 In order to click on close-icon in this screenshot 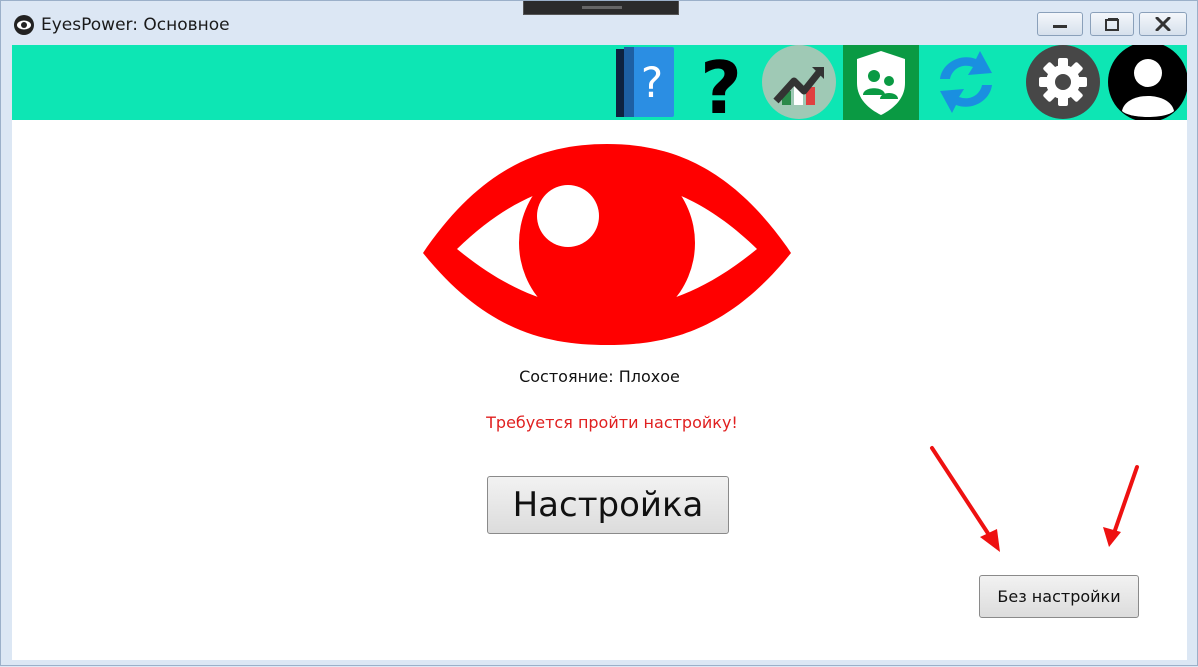, I will do `click(1163, 24)`.